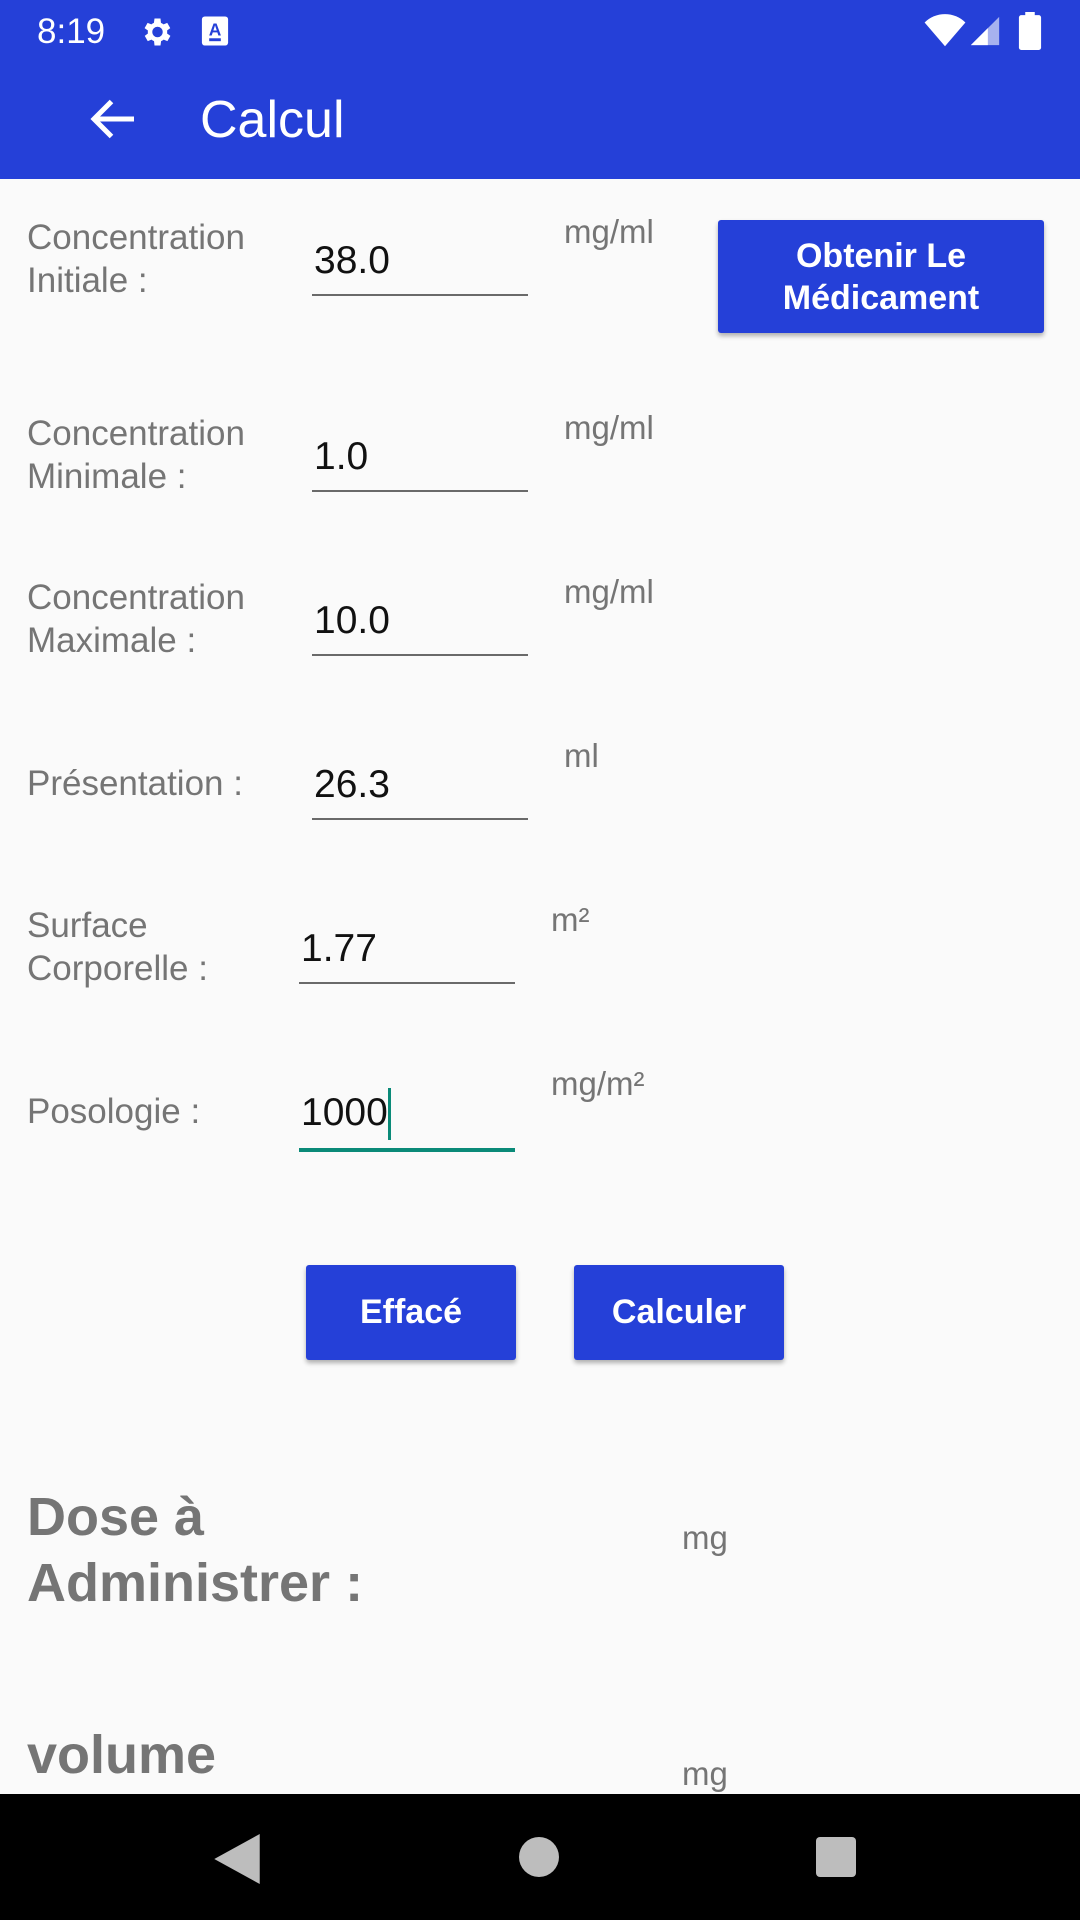  What do you see at coordinates (881, 276) in the screenshot?
I see `obtenir-medicament-button: Obtenir Le Médicament` at bounding box center [881, 276].